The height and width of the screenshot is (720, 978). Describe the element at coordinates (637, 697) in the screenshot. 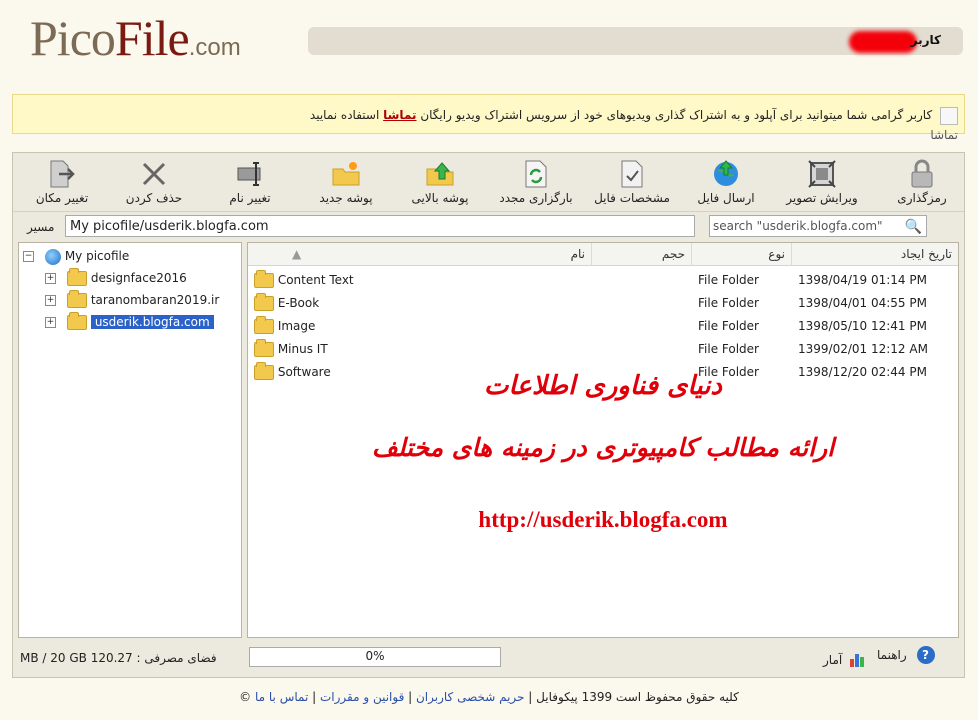

I see `copyright-text: کلیه حقوق محفوظ است 1399 پیکوفایل` at that location.